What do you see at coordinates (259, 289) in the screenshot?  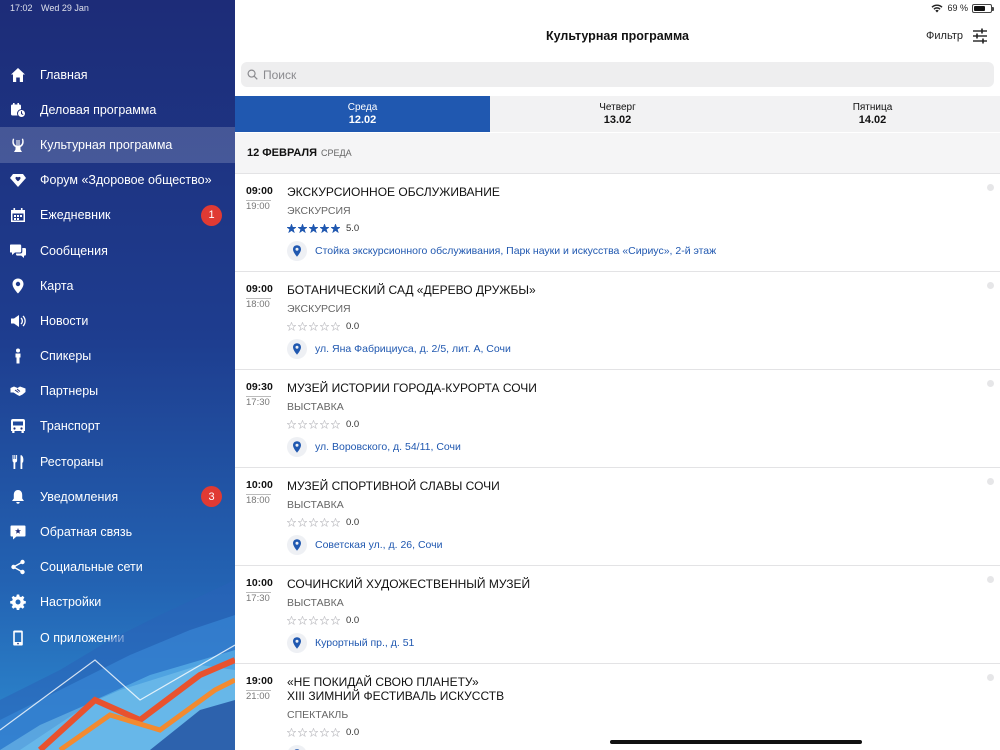 I see `event-start-time: 09:00` at bounding box center [259, 289].